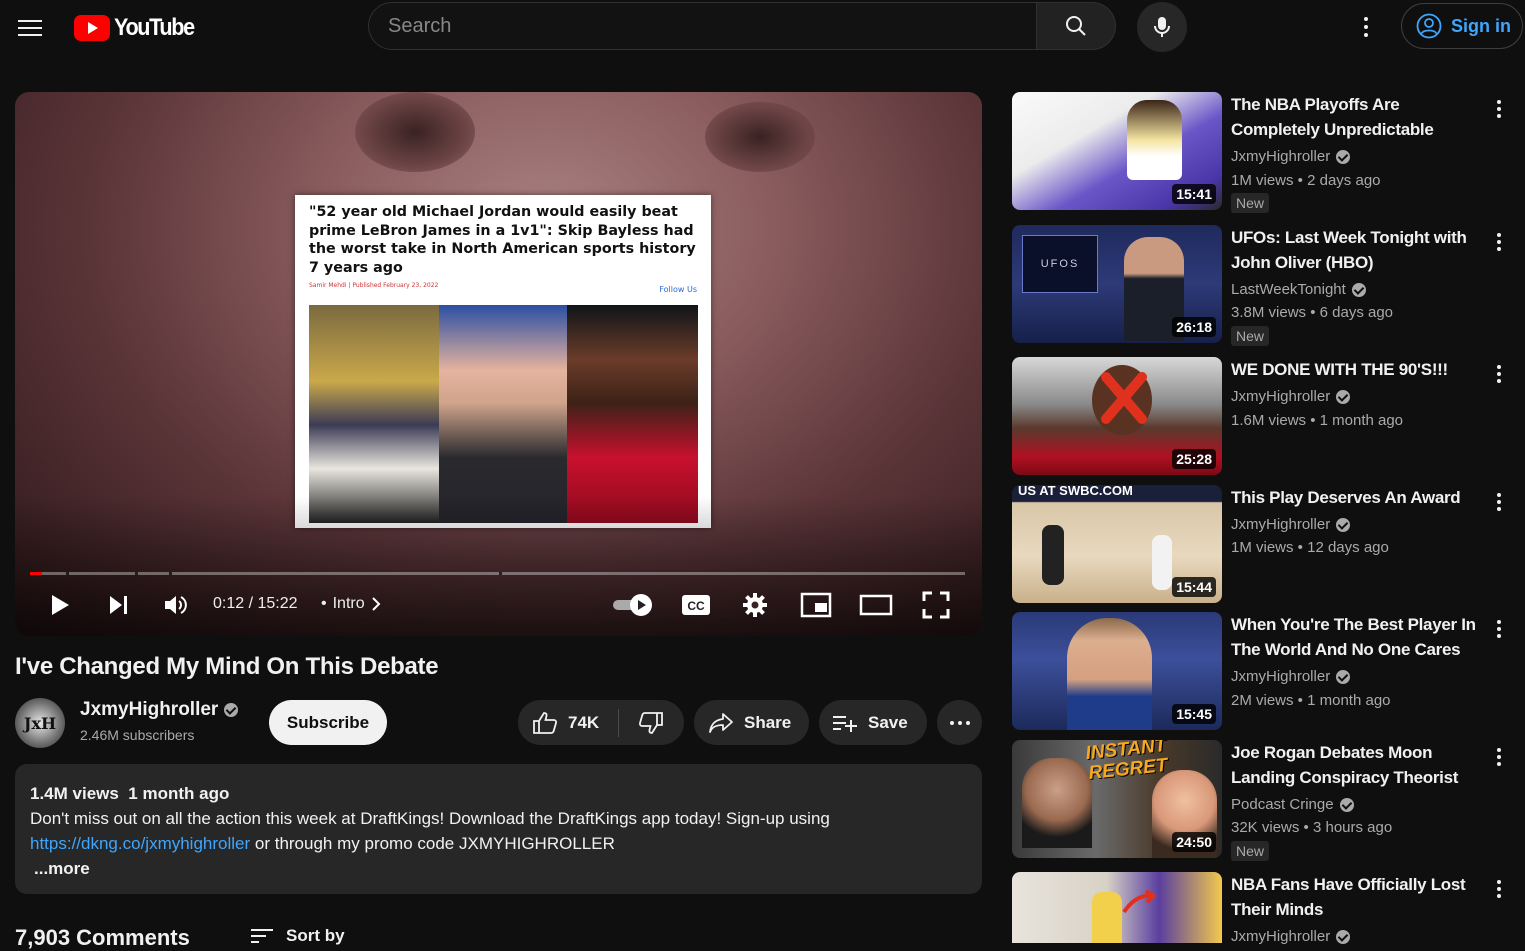 This screenshot has width=1525, height=951. I want to click on recommendation-title: This Play Deserves An Award, so click(1355, 497).